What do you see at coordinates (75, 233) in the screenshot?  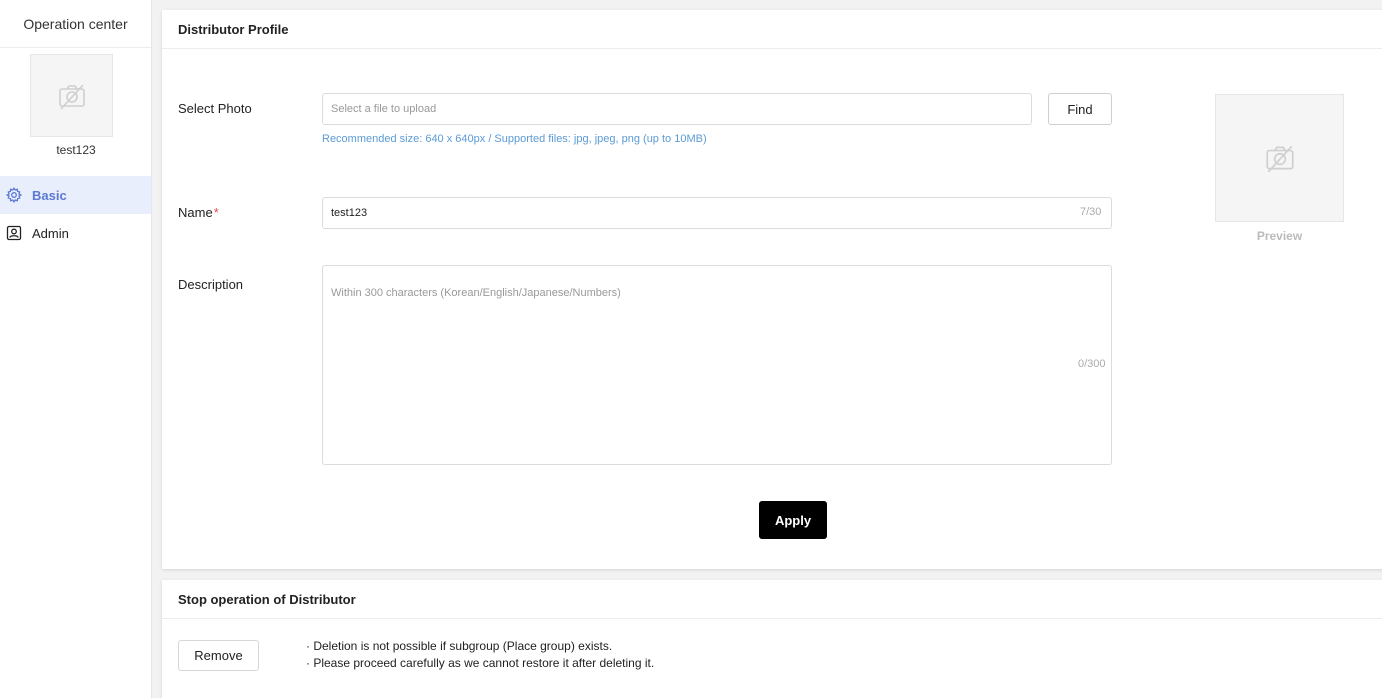 I see `sidebar-item-admin: Admin` at bounding box center [75, 233].